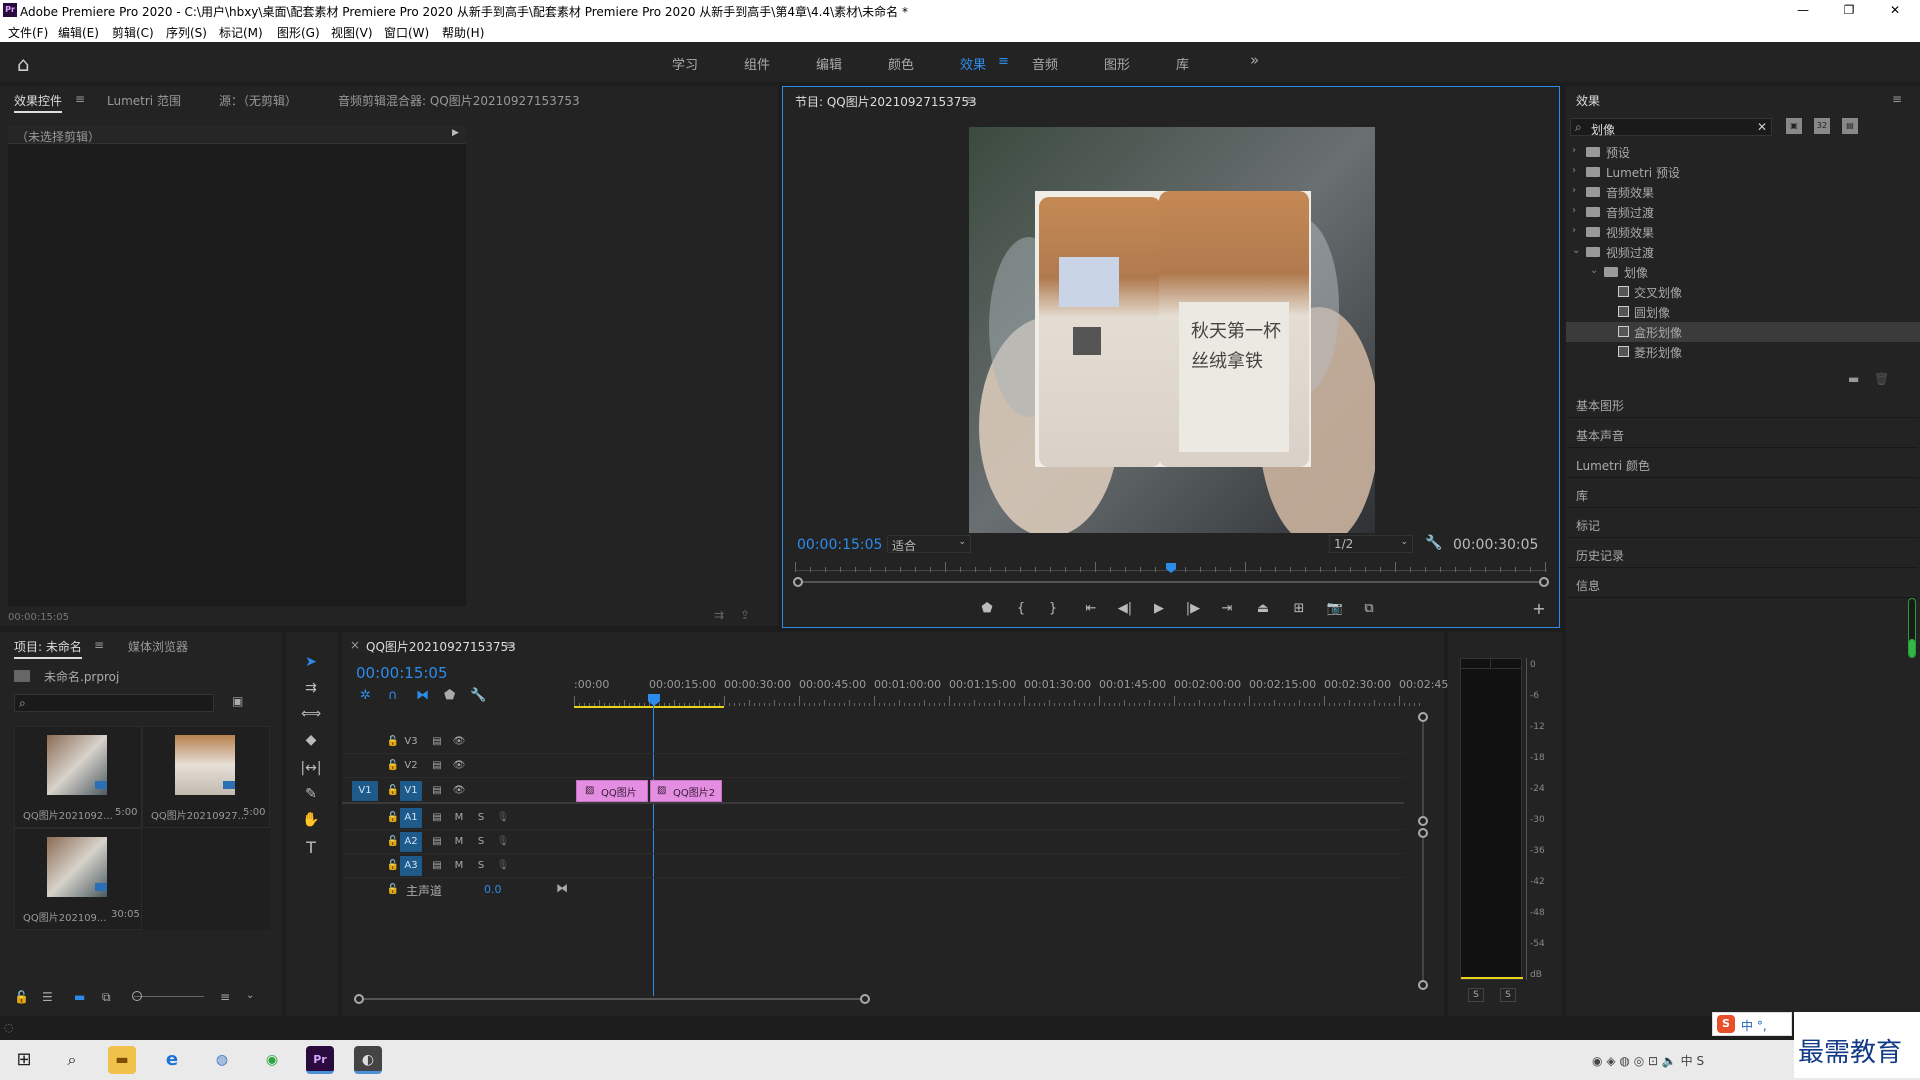 The width and height of the screenshot is (1920, 1080). What do you see at coordinates (352, 32) in the screenshot?
I see `menu-view: 视图(V)` at bounding box center [352, 32].